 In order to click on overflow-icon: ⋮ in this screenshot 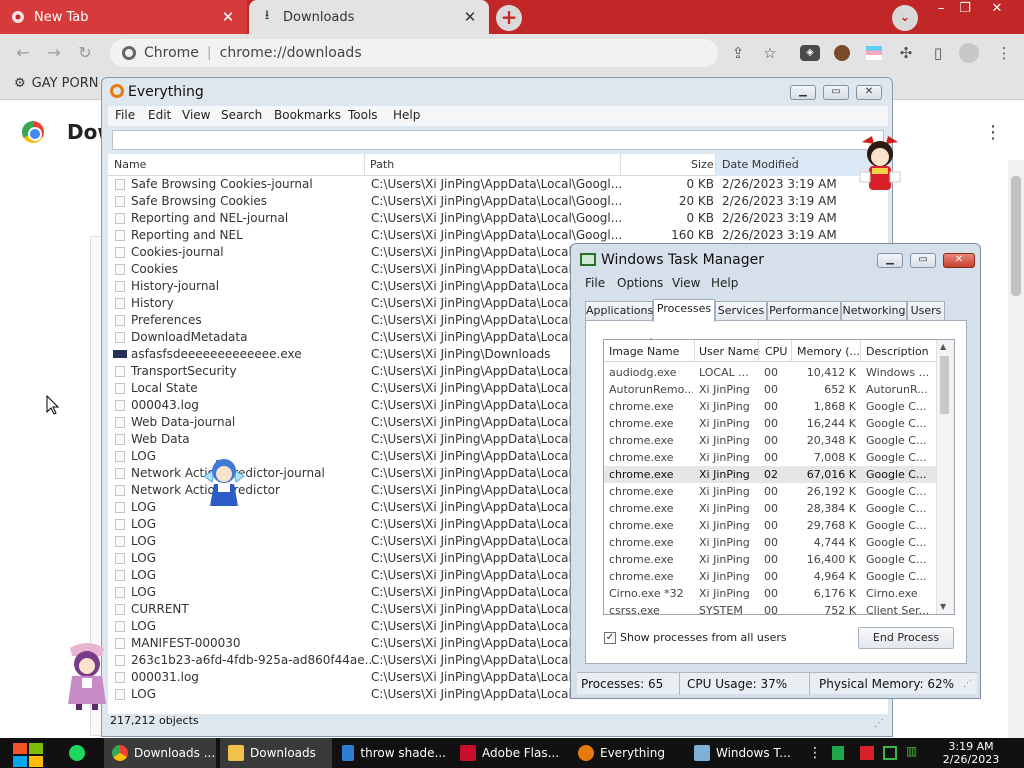, I will do `click(815, 753)`.